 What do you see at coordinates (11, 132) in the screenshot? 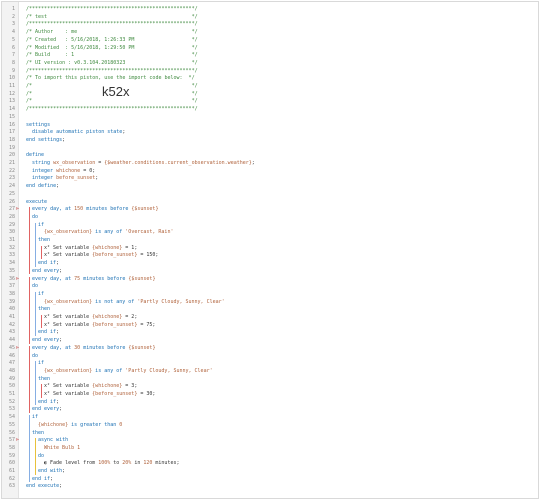
I see `line-number: 17` at bounding box center [11, 132].